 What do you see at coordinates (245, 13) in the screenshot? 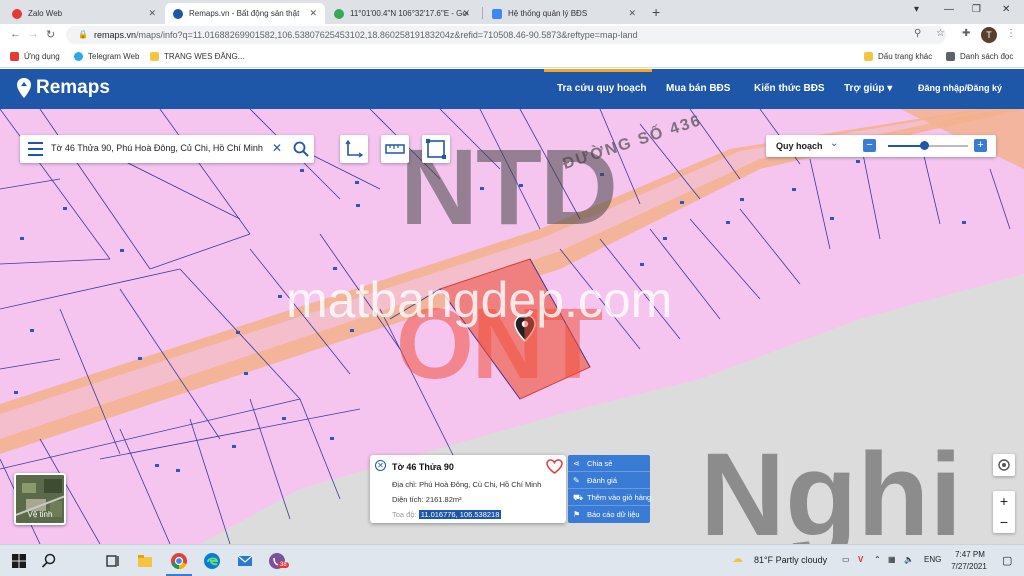
I see `tab-remaps: Remaps.vn - Bất động sản thật ✕` at bounding box center [245, 13].